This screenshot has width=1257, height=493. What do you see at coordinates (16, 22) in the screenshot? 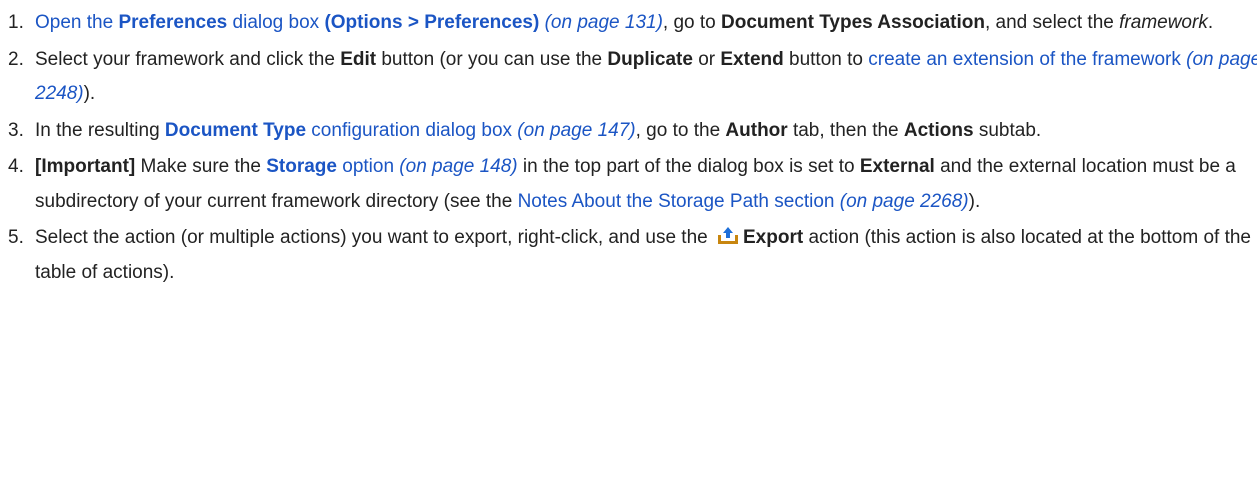
I see `step-number: 1.` at bounding box center [16, 22].